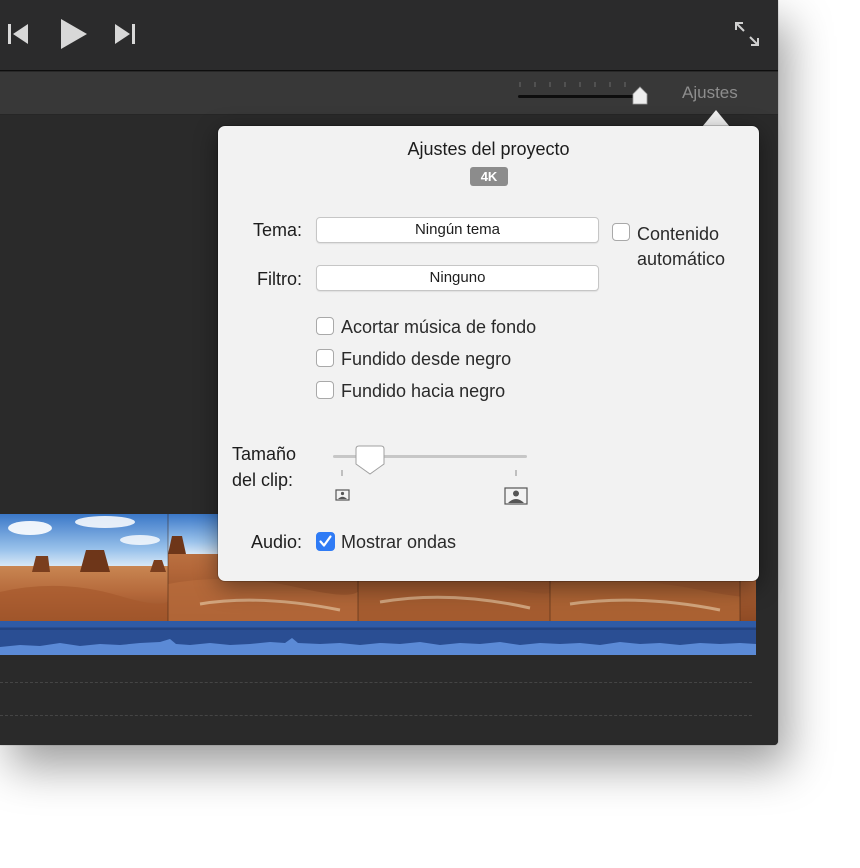  Describe the element at coordinates (389, 35) in the screenshot. I see `playback-toolbar` at that location.